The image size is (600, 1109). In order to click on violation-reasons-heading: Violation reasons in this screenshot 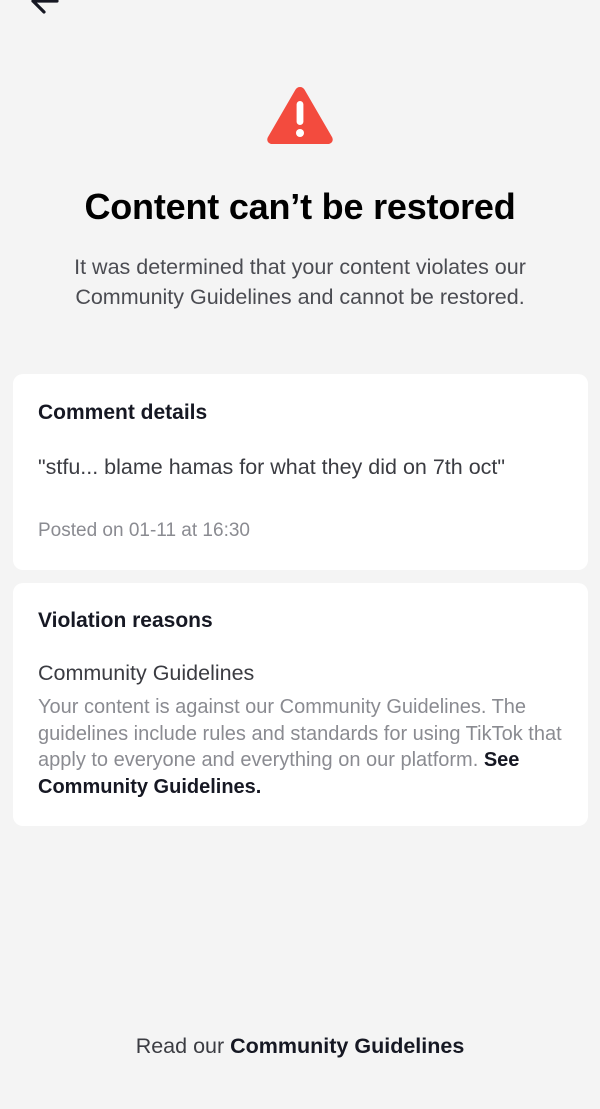, I will do `click(125, 620)`.